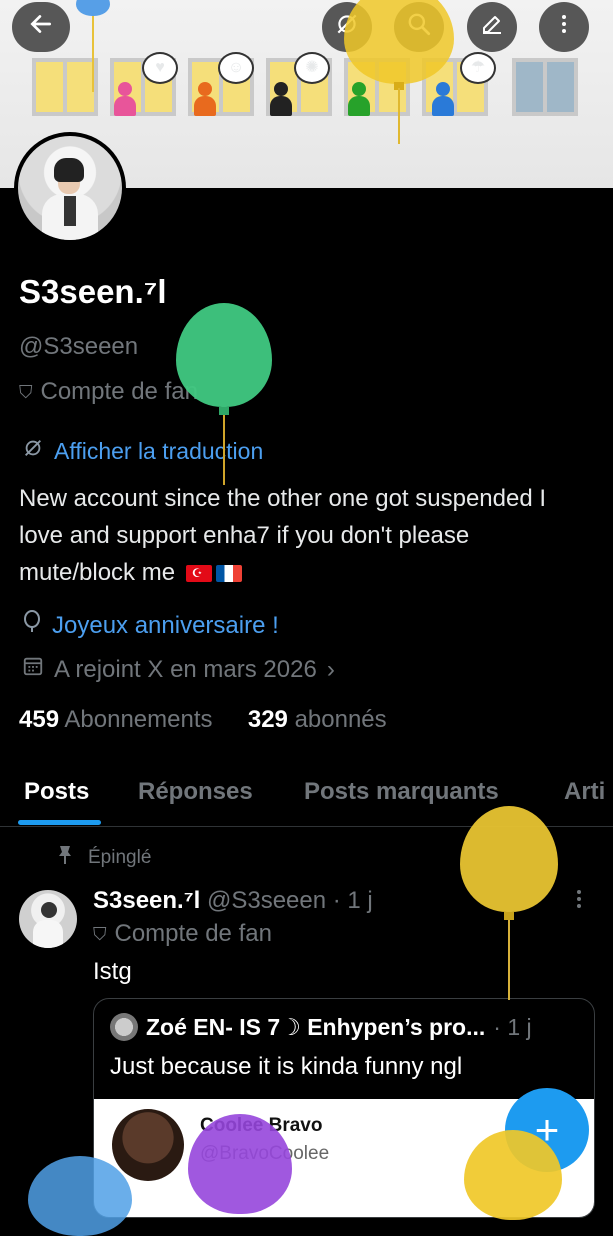  Describe the element at coordinates (33, 669) in the screenshot. I see `calendar-icon` at that location.